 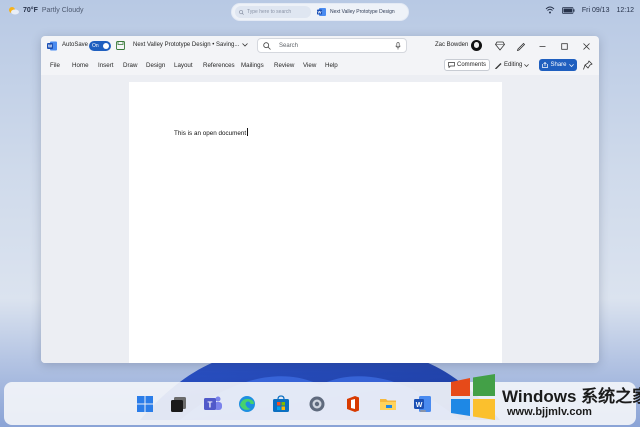 What do you see at coordinates (500, 46) in the screenshot?
I see `diamond-icon` at bounding box center [500, 46].